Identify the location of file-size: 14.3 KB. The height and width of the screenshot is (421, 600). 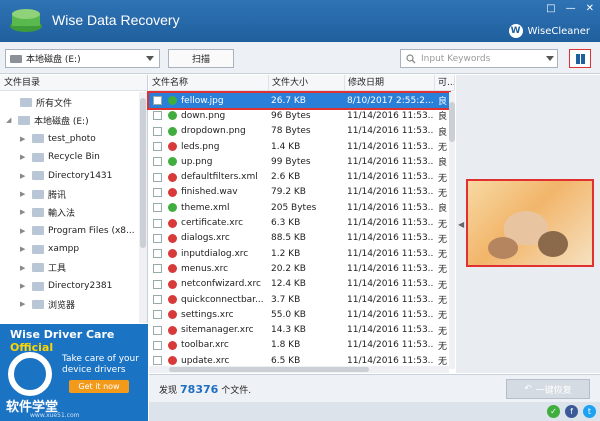
(288, 330).